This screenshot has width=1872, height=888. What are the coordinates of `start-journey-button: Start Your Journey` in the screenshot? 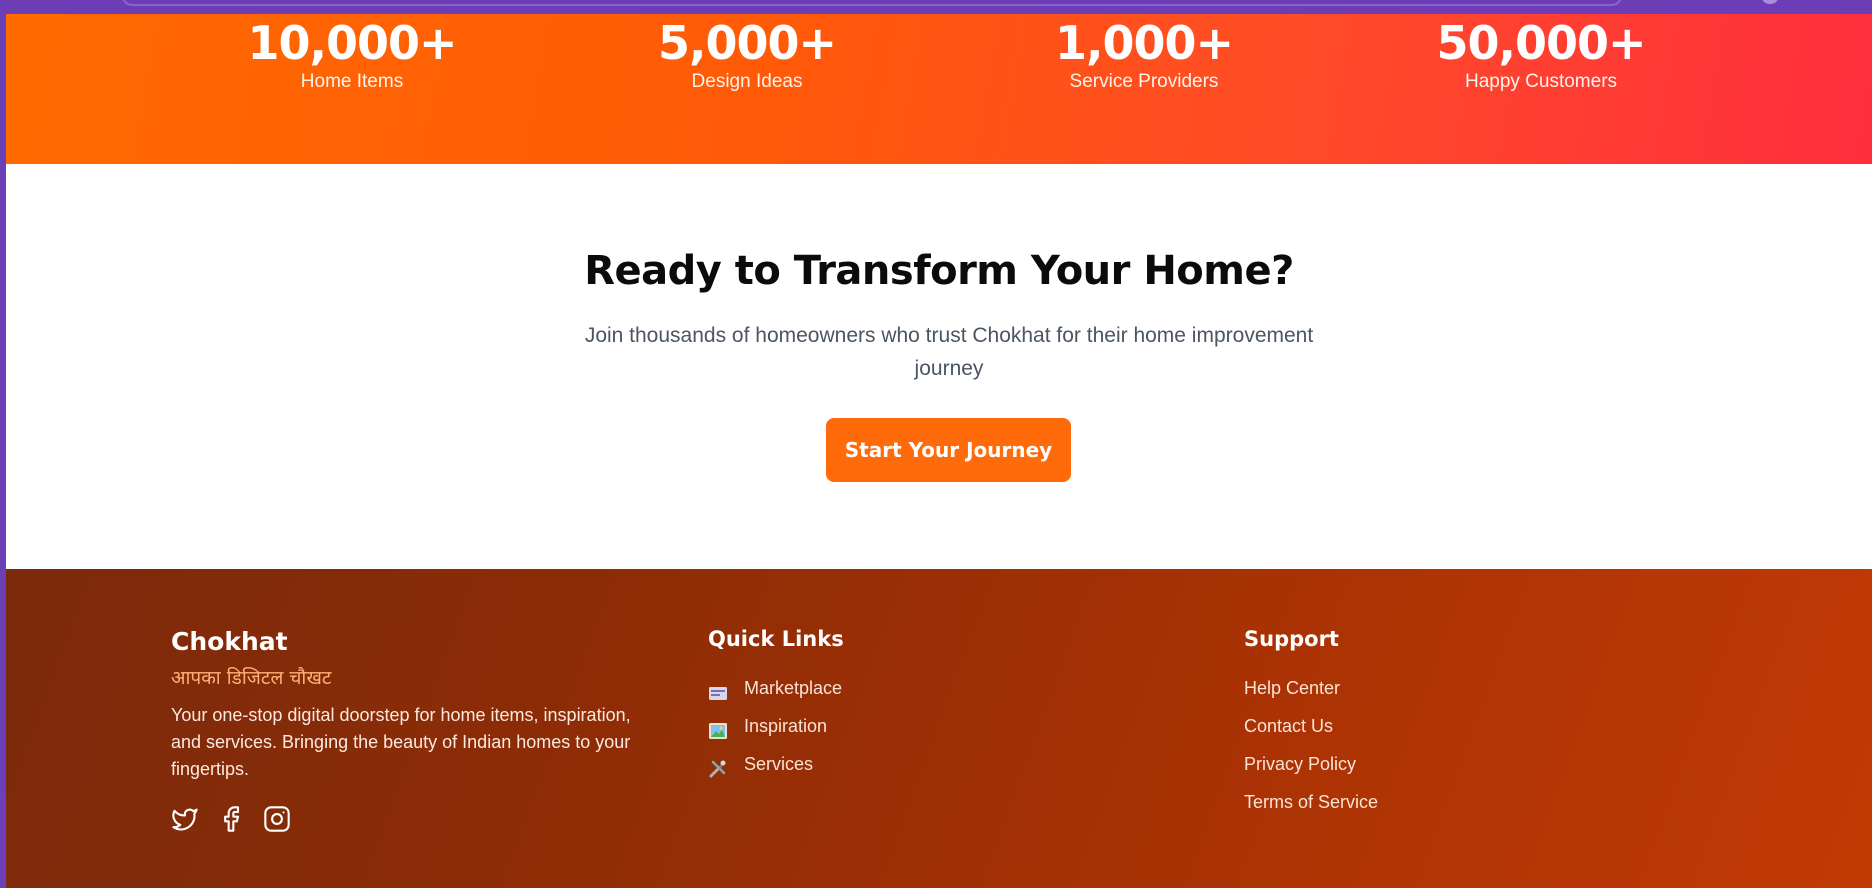 It's located at (948, 450).